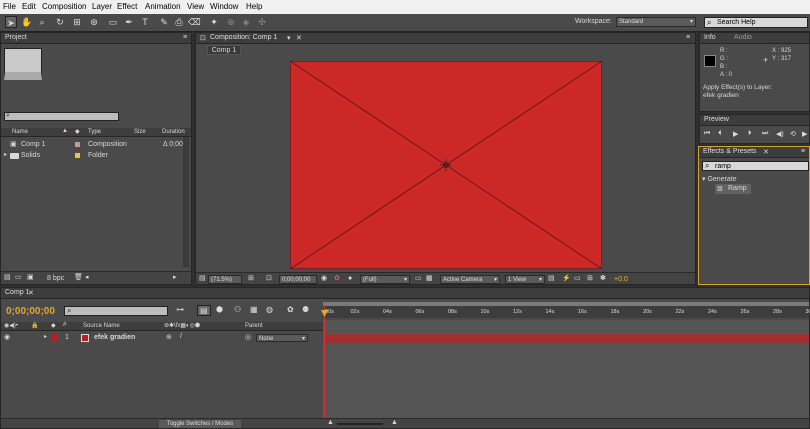  What do you see at coordinates (418, 279) in the screenshot?
I see `region-of-interest-icon: ▭` at bounding box center [418, 279].